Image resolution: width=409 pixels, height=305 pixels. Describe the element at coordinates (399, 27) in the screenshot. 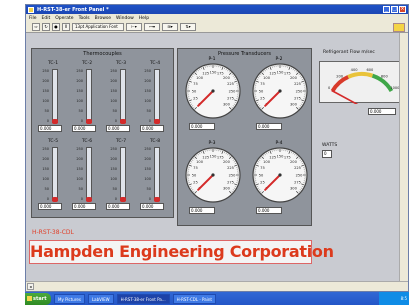

I see `vi-icon` at that location.